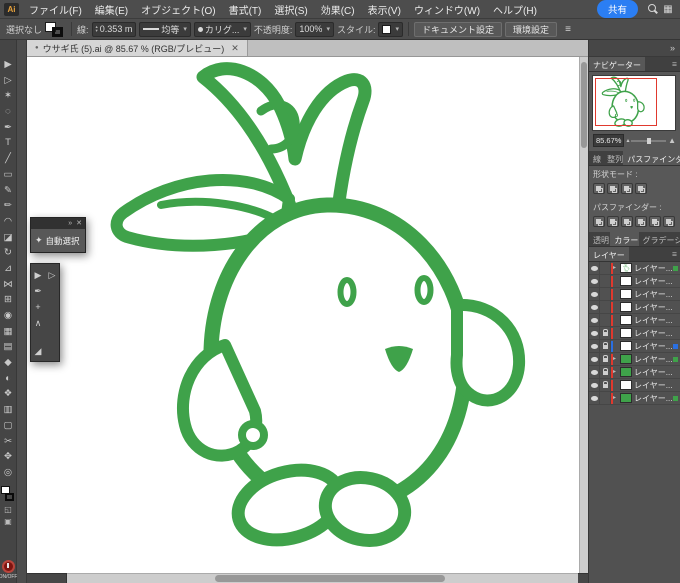 The height and width of the screenshot is (583, 680). What do you see at coordinates (617, 64) in the screenshot?
I see `tab-navigator: ナビゲーター` at bounding box center [617, 64].